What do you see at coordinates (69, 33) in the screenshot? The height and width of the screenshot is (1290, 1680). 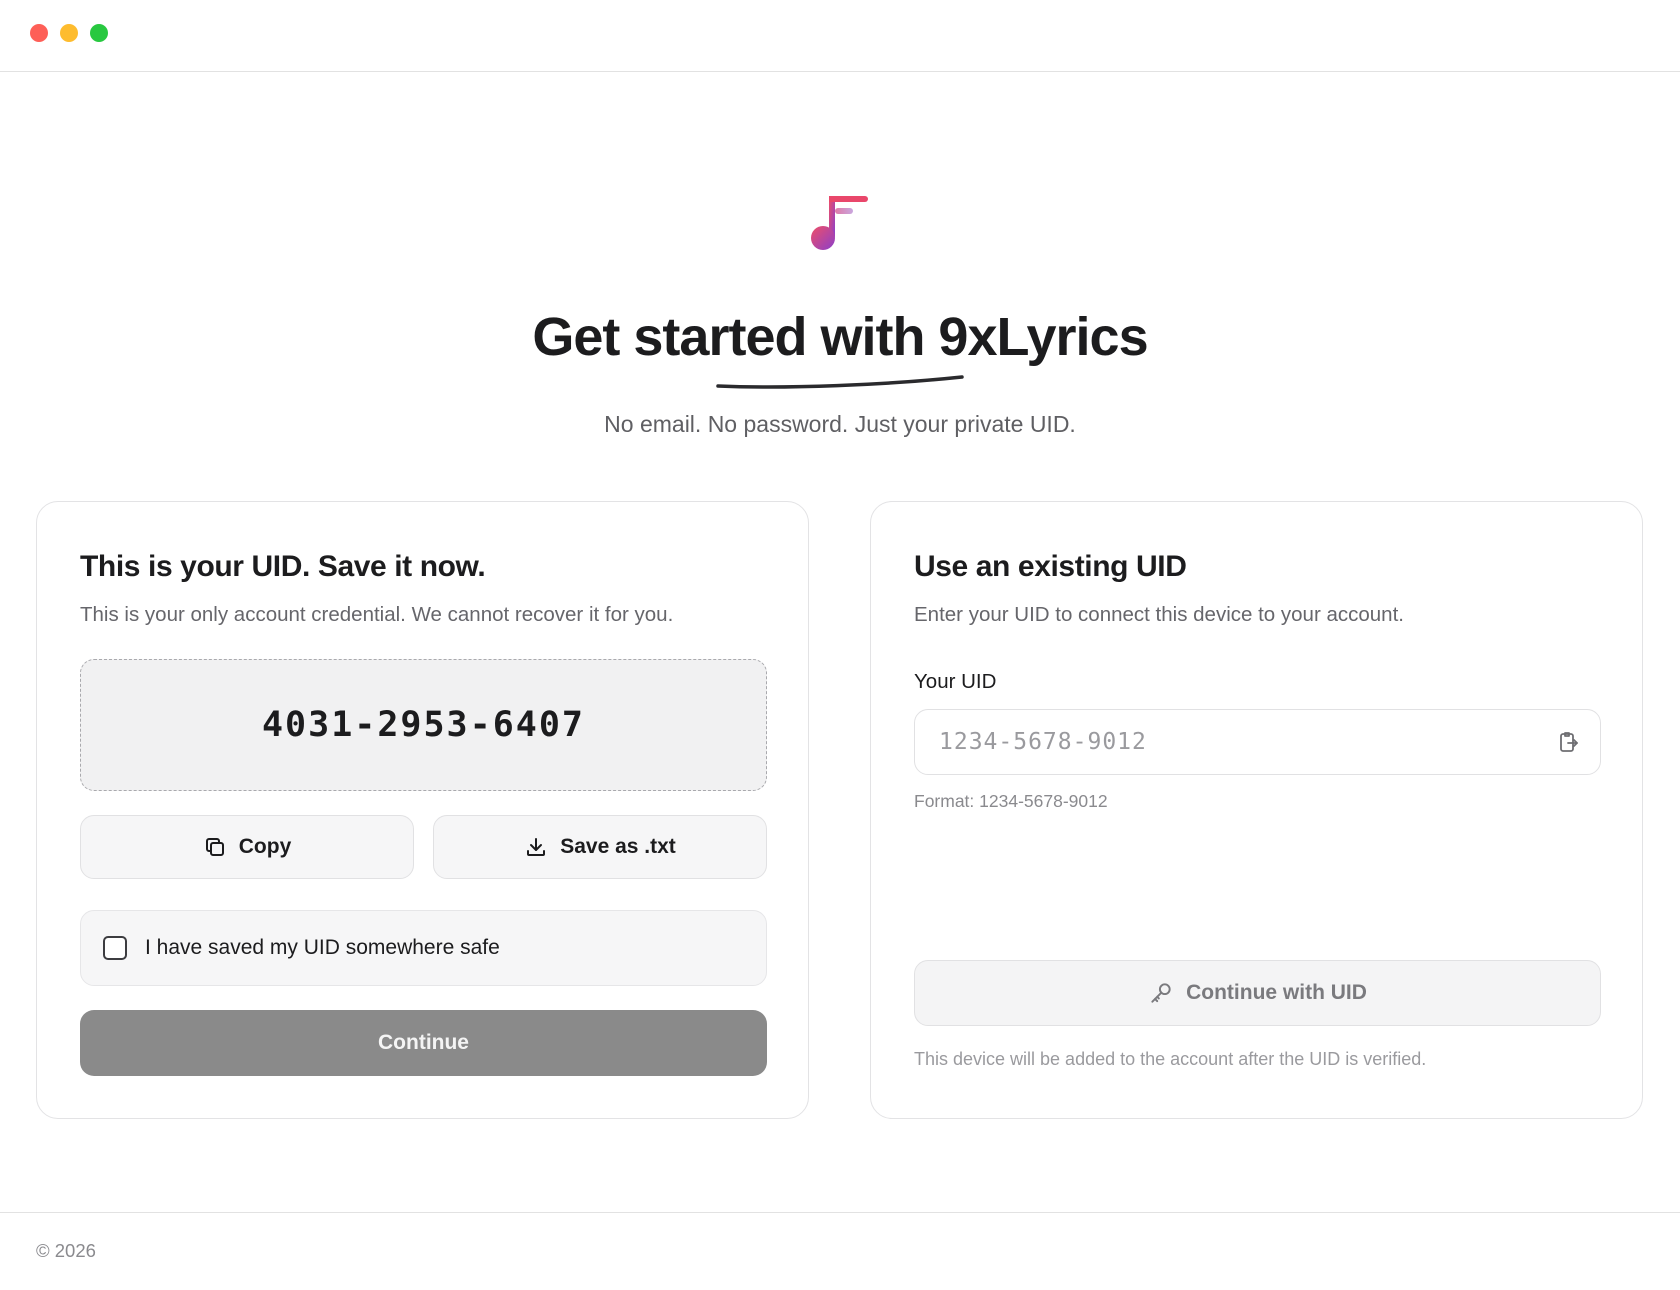 I see `minimize-window-button` at bounding box center [69, 33].